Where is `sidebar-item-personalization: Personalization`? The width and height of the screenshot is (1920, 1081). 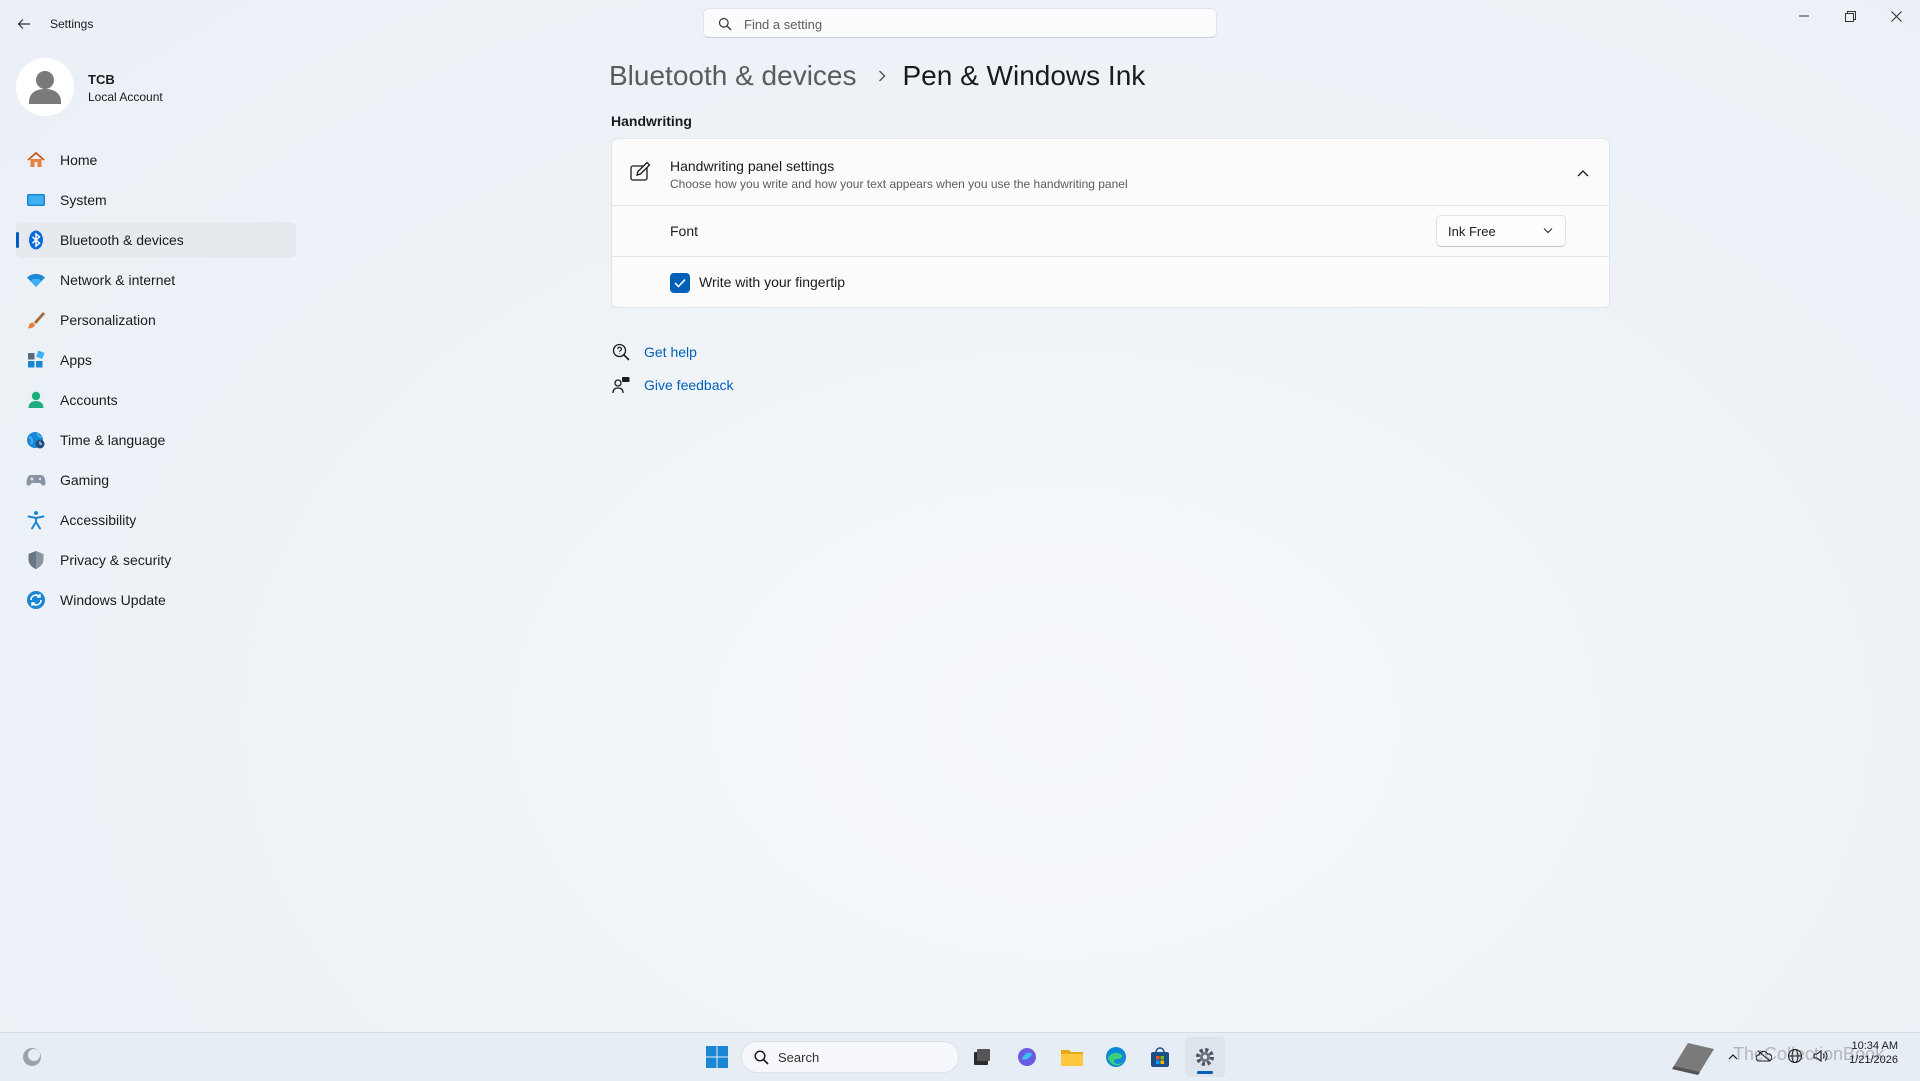
sidebar-item-personalization: Personalization is located at coordinates (156, 320).